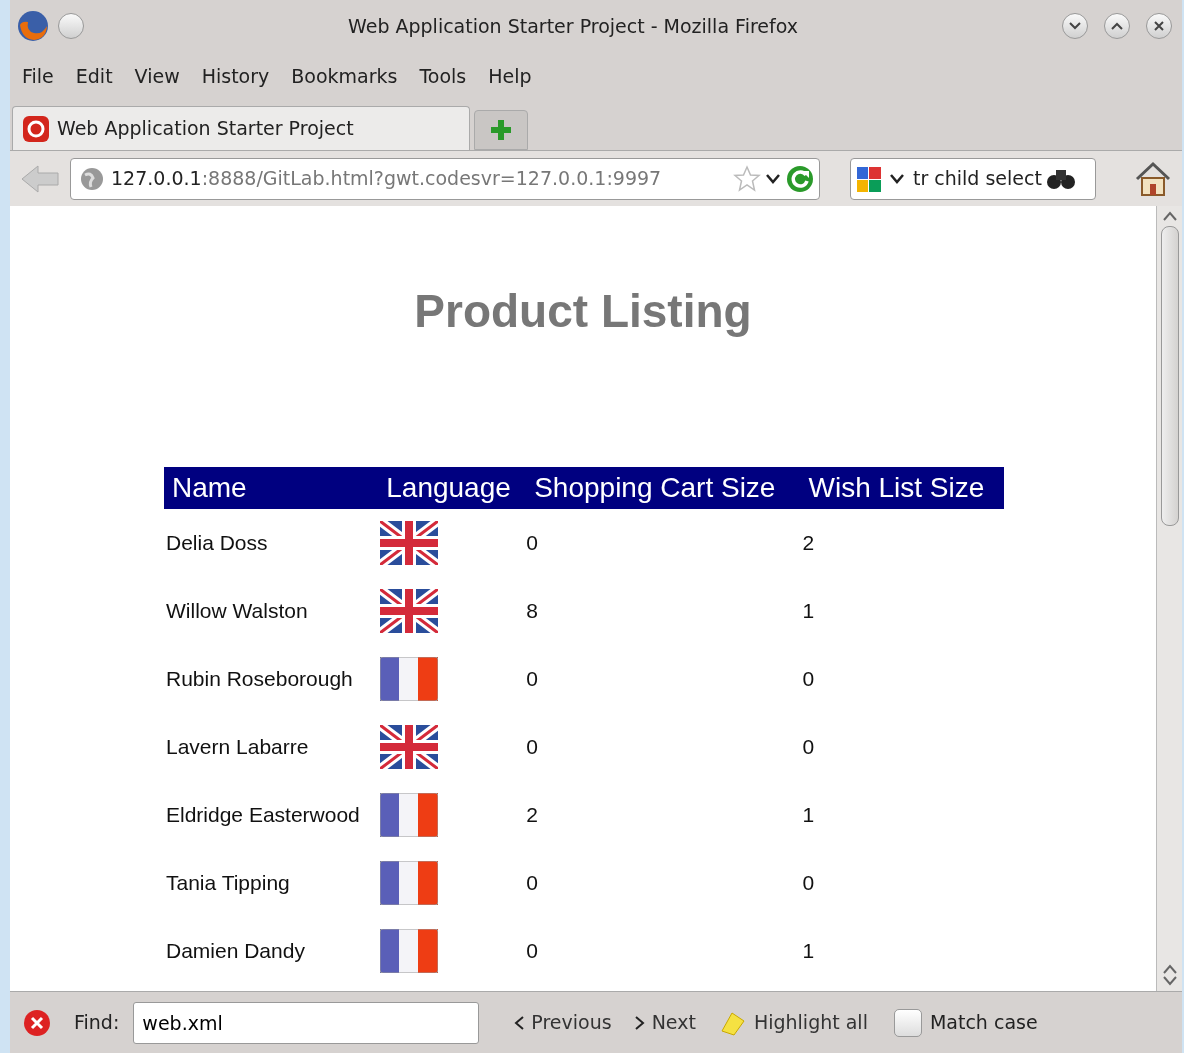 The height and width of the screenshot is (1053, 1184). Describe the element at coordinates (71, 26) in the screenshot. I see `window-menu-button` at that location.